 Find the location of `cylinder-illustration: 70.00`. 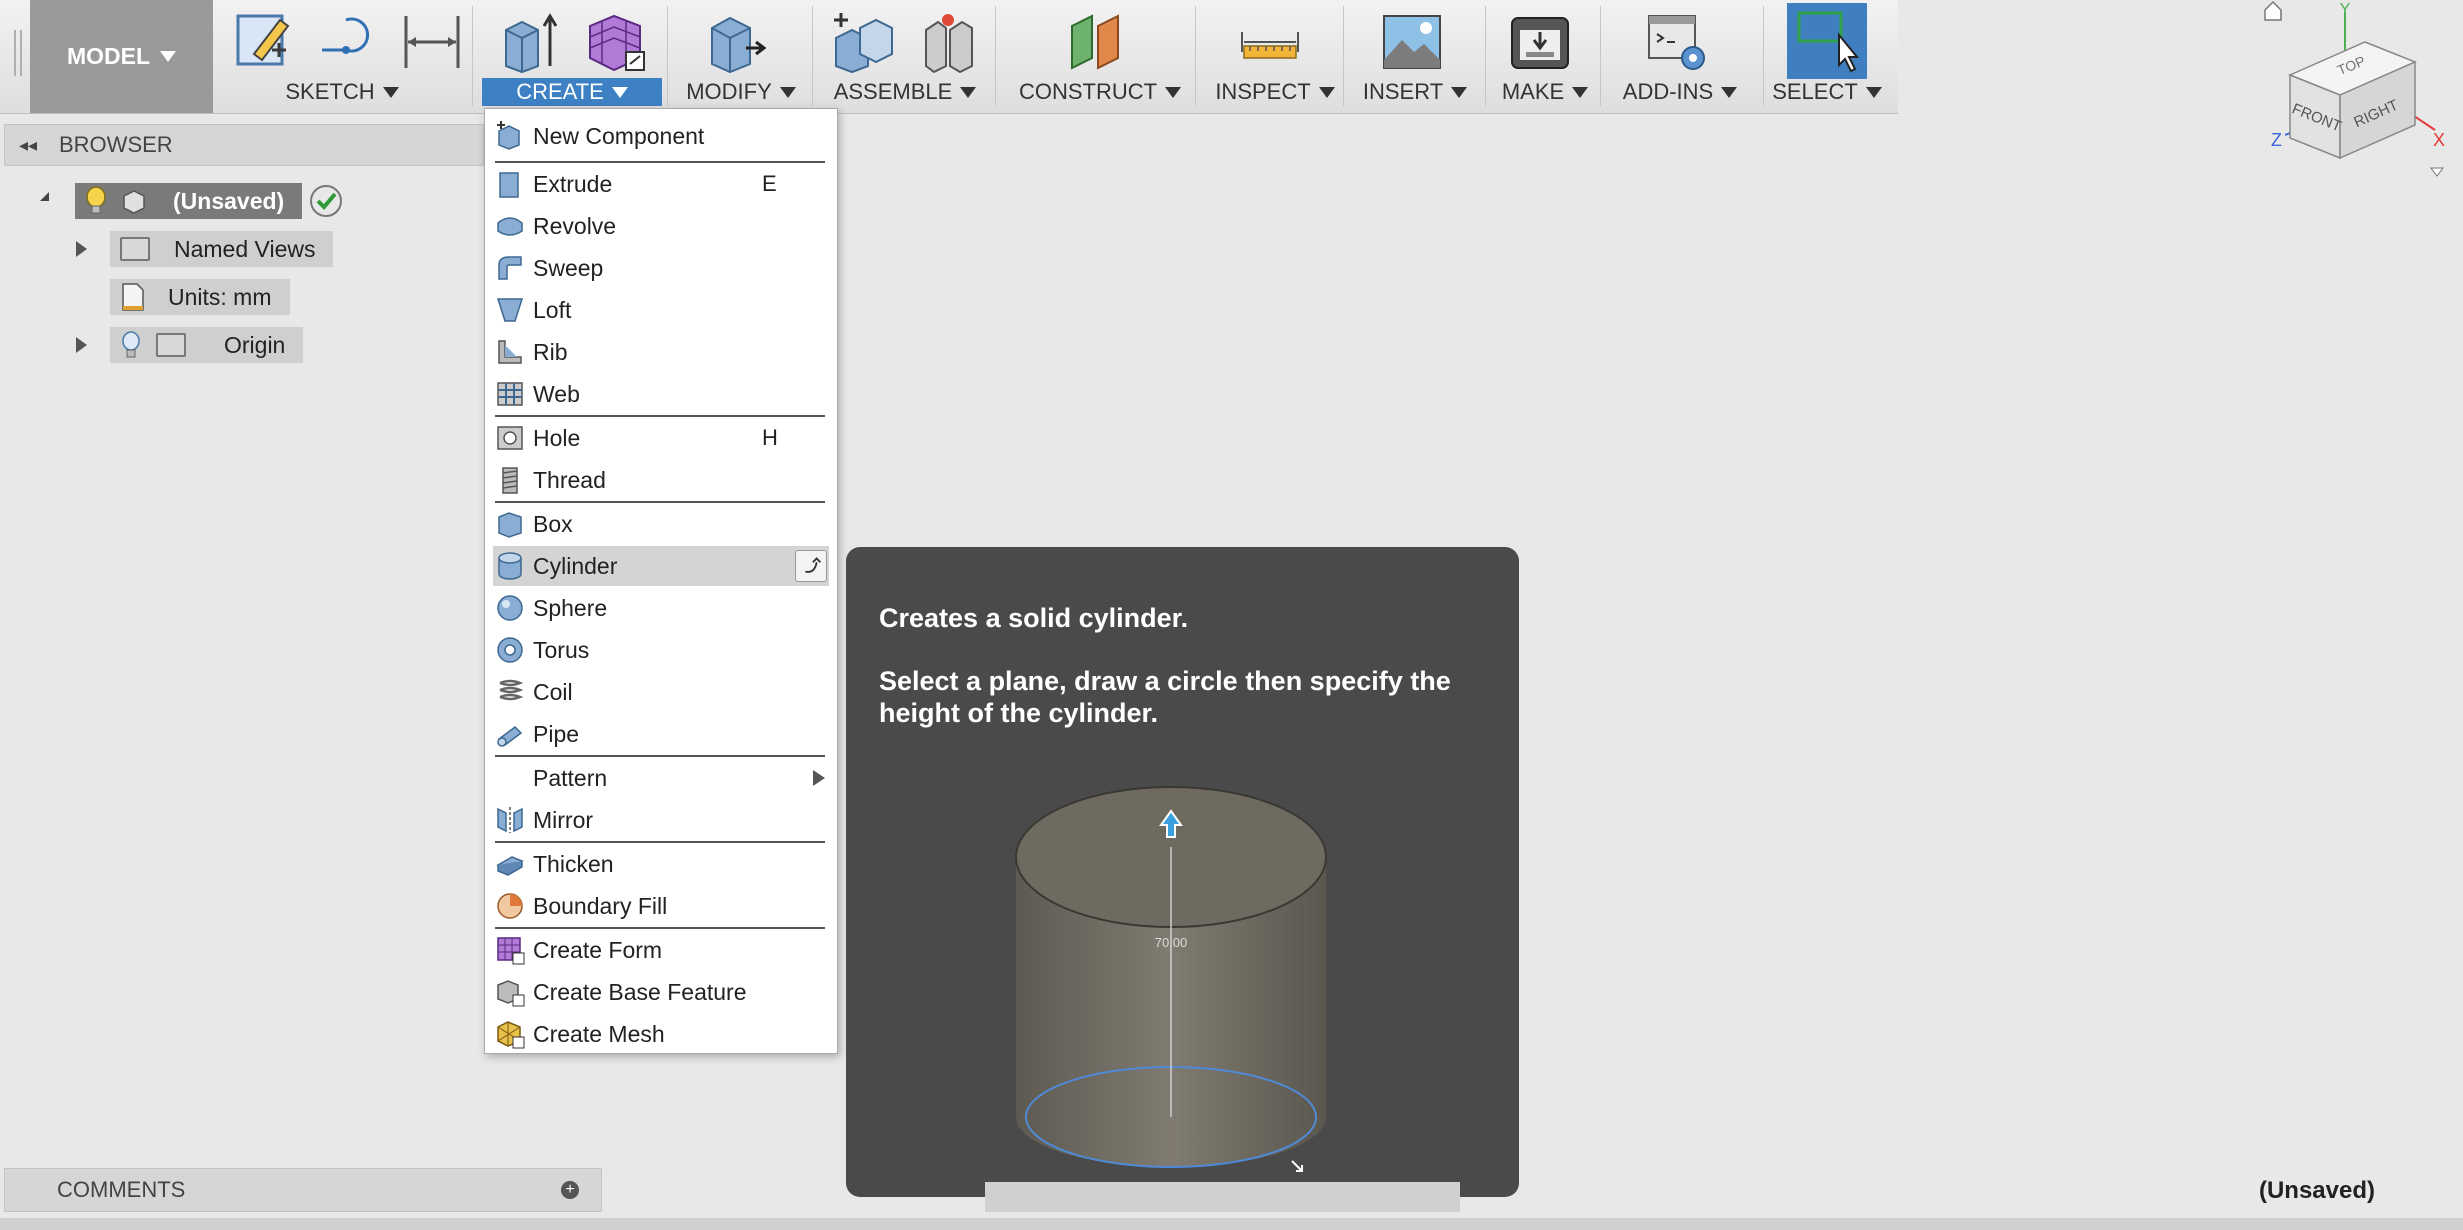

cylinder-illustration: 70.00 is located at coordinates (1171, 979).